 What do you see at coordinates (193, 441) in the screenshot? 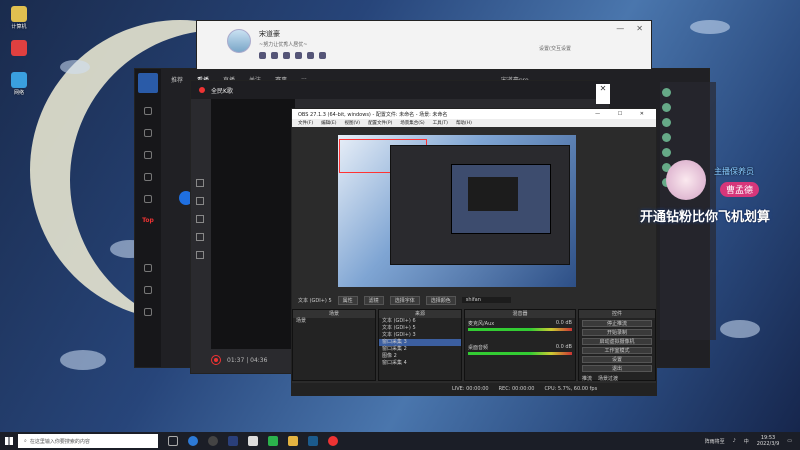
I see `edge-icon` at bounding box center [193, 441].